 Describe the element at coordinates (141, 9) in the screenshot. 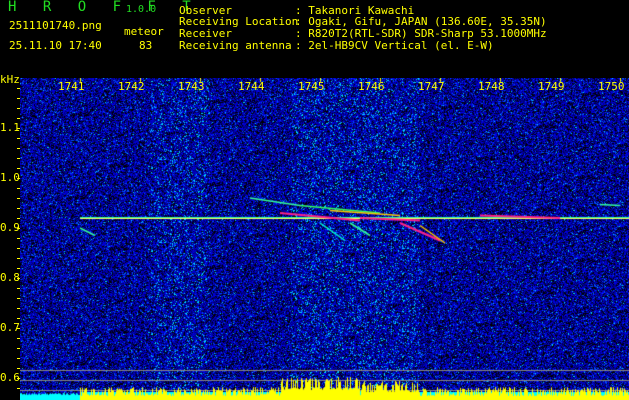

I see `app-version: 1.0.0` at that location.